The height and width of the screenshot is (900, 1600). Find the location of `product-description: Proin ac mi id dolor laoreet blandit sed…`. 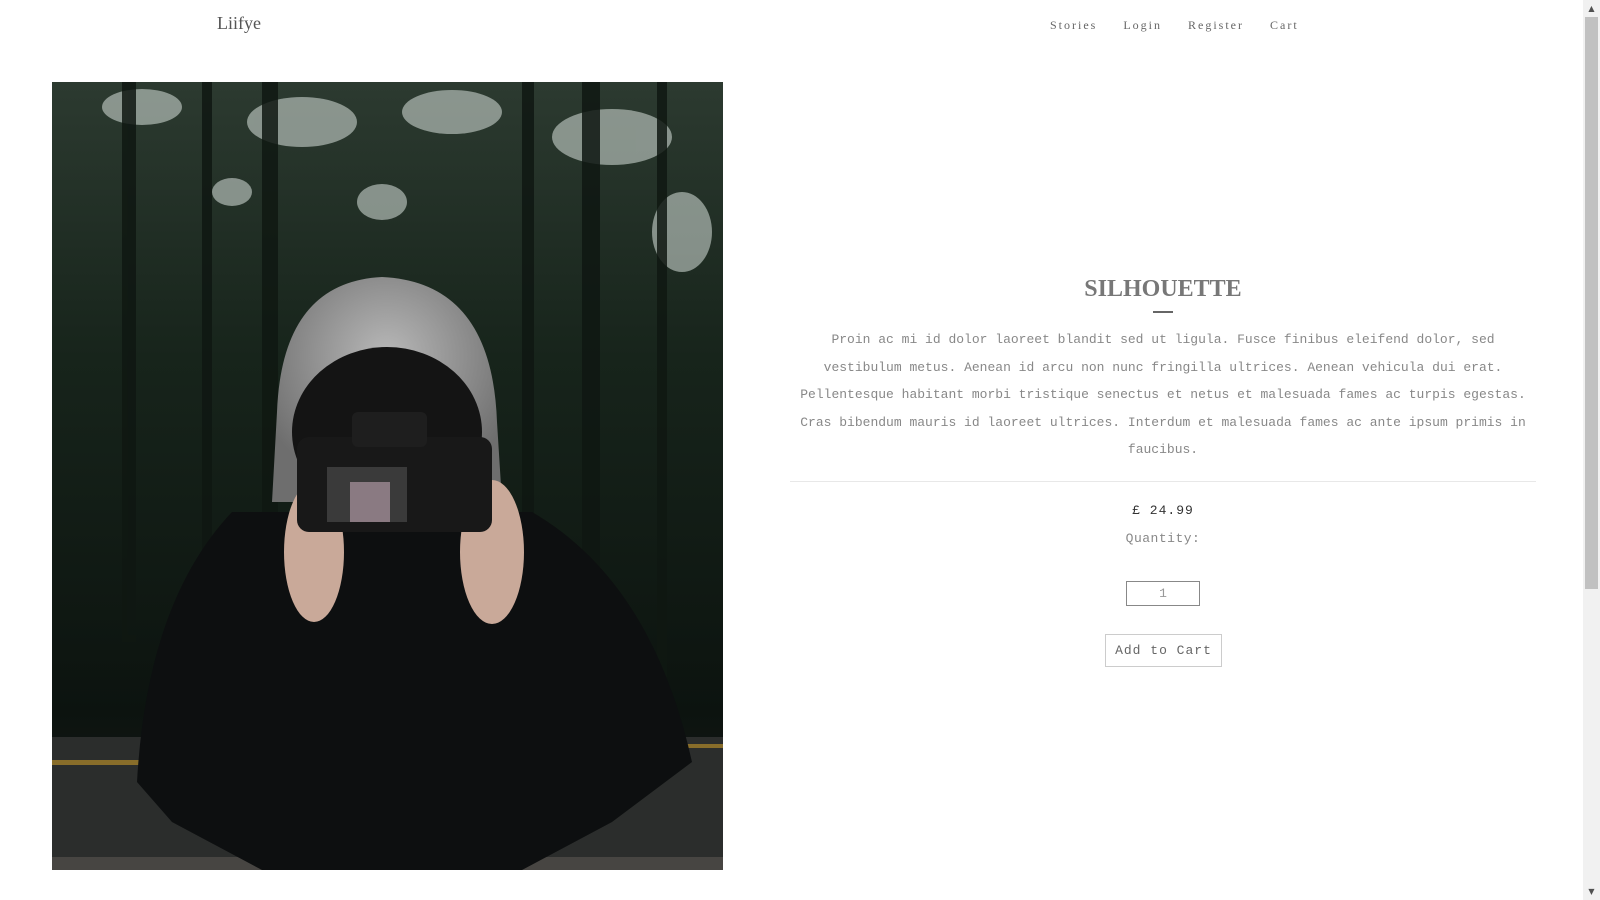

product-description: Proin ac mi id dolor laoreet blandit sed… is located at coordinates (1163, 394).